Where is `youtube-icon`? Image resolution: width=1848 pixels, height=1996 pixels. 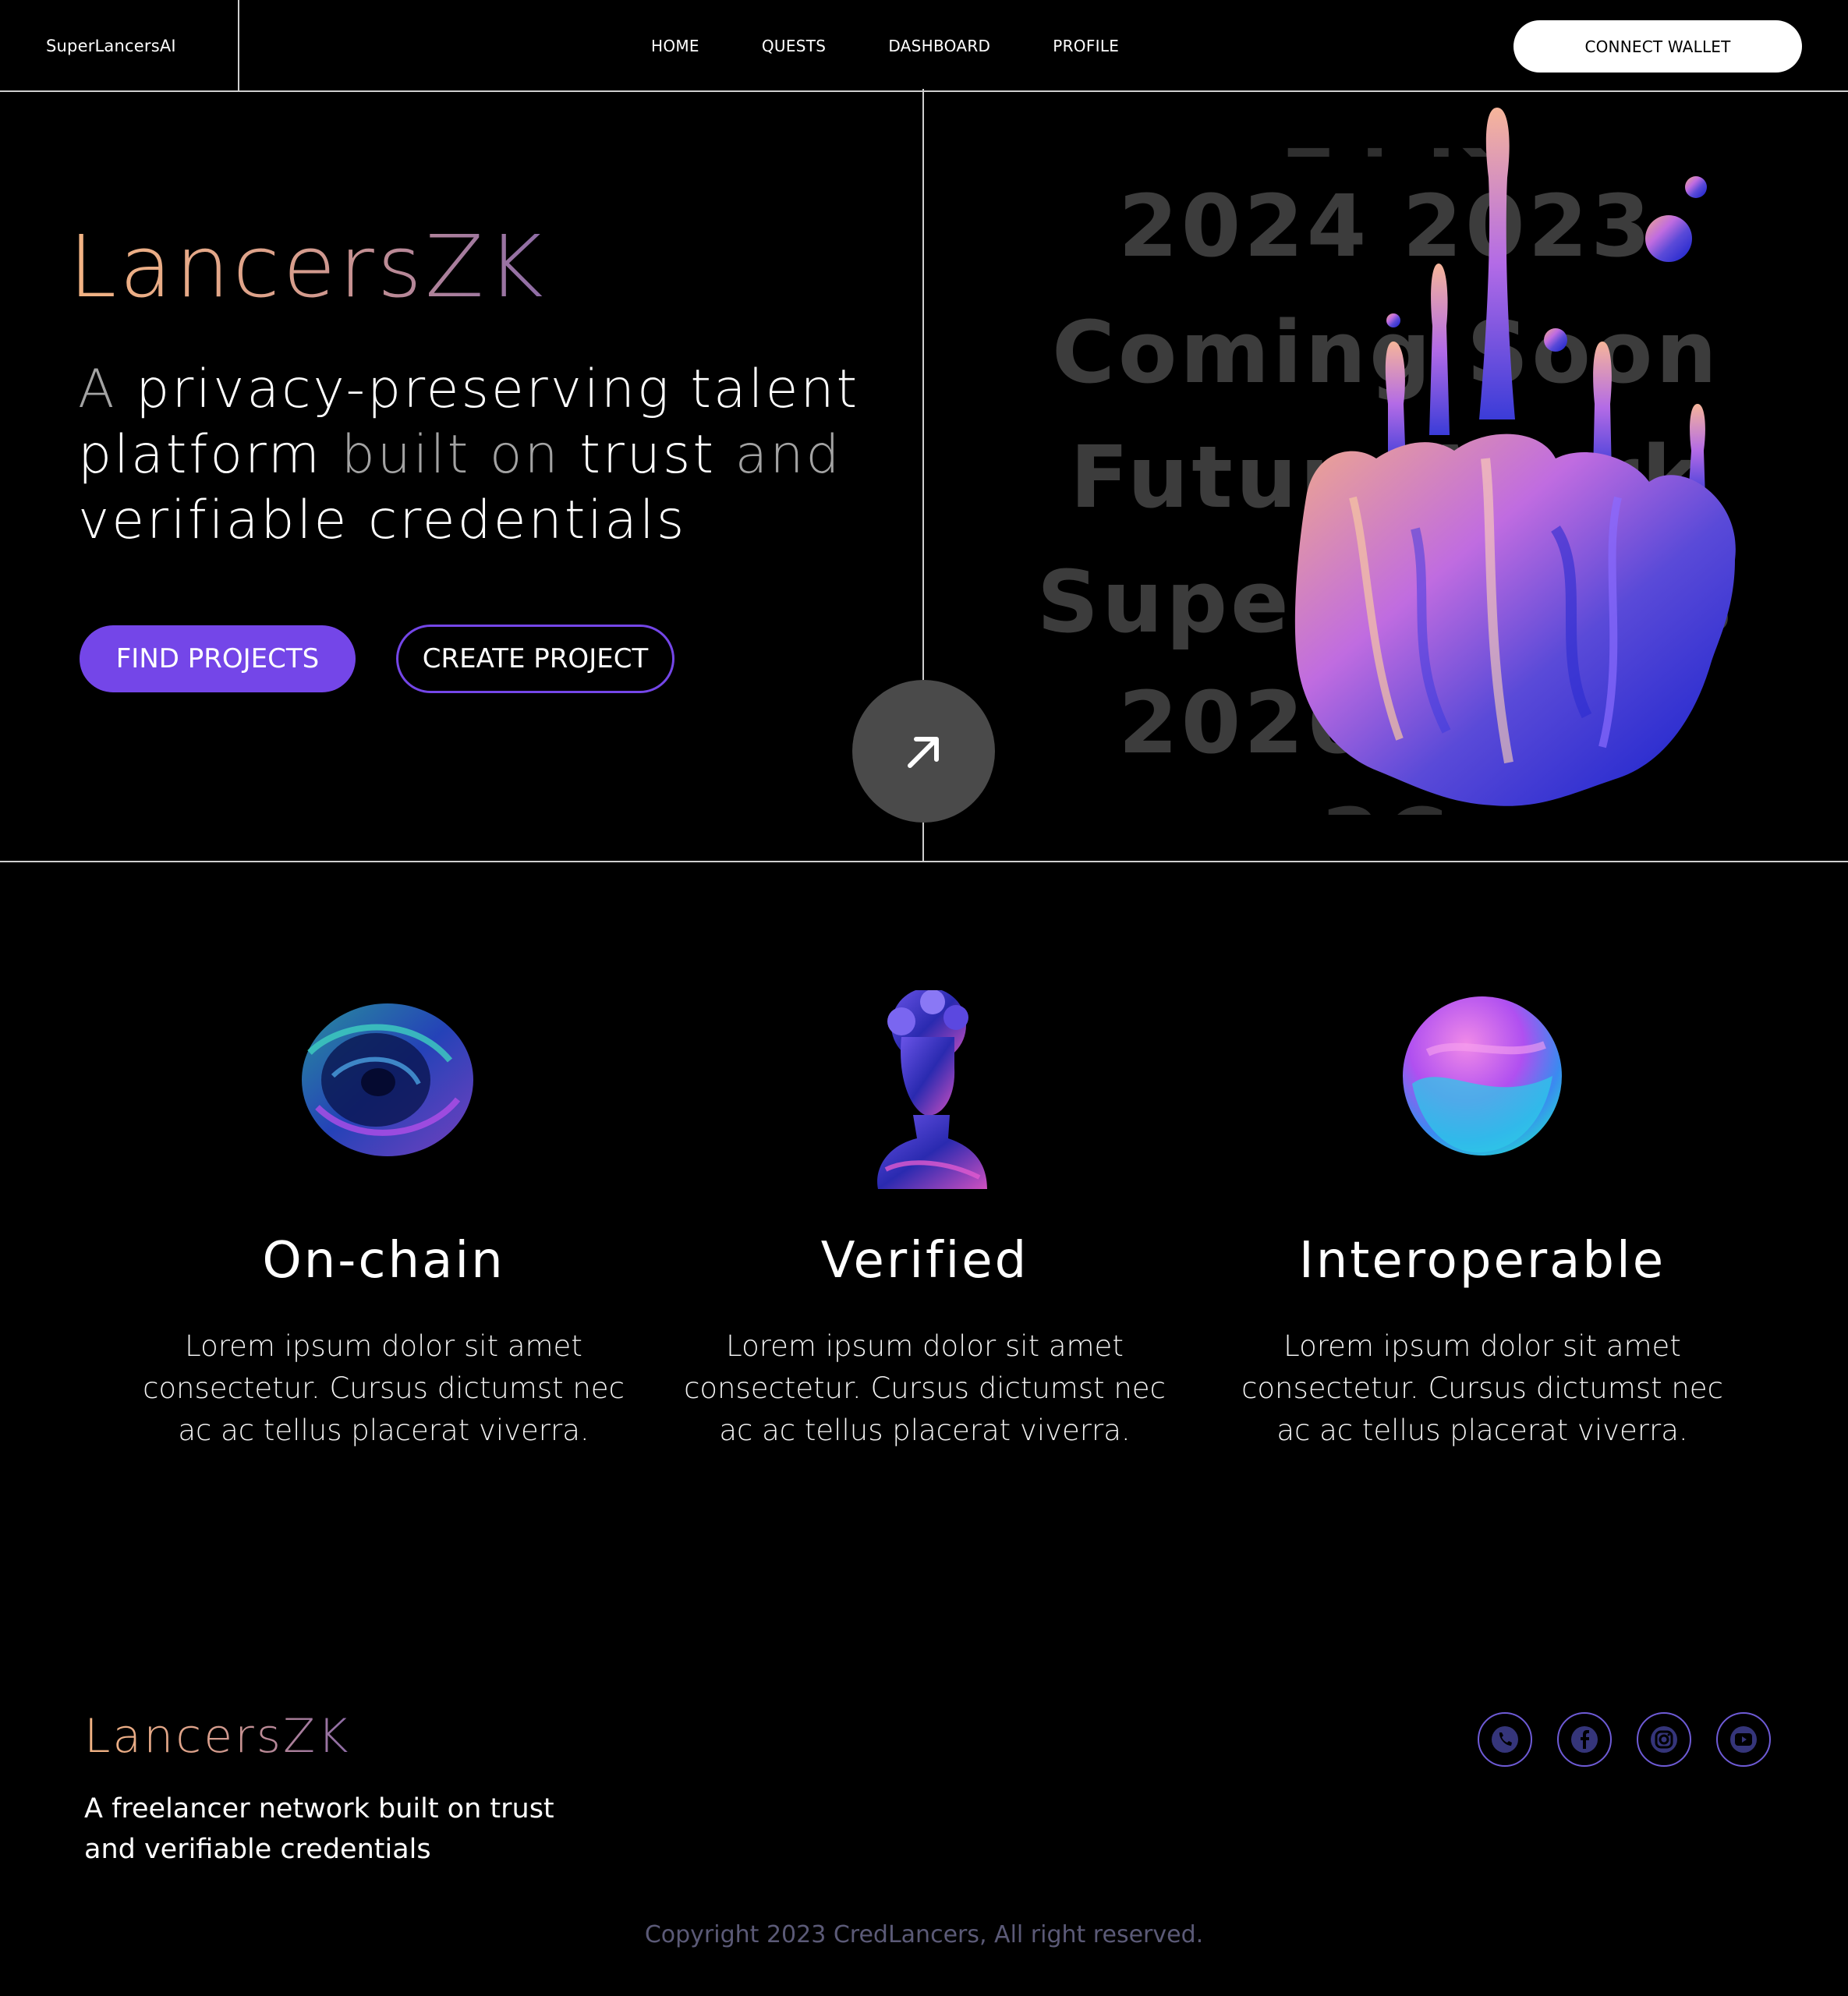
youtube-icon is located at coordinates (1744, 1739).